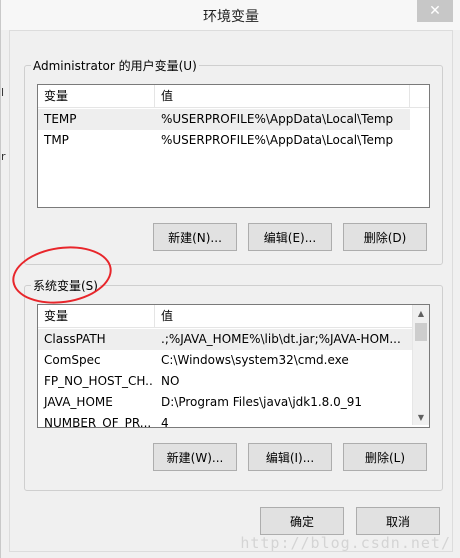 The image size is (460, 558). I want to click on table-row: TMP %USERPROFILE%\AppData\Local\Temp, so click(224, 140).